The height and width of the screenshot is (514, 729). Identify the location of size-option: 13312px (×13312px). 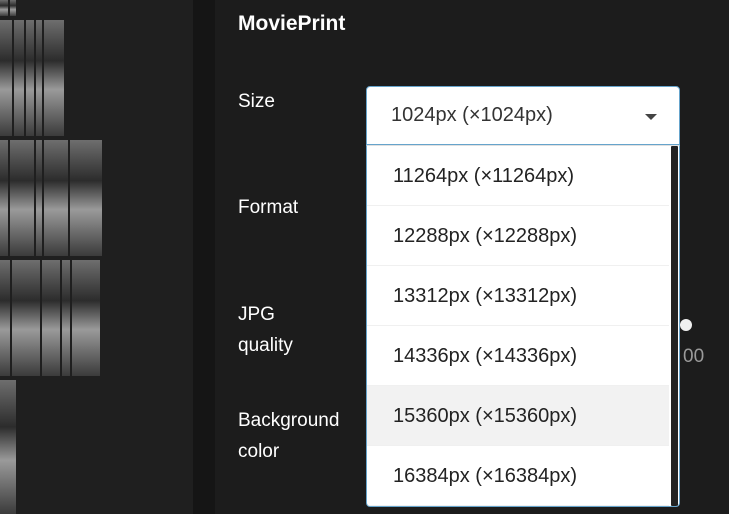
(518, 296).